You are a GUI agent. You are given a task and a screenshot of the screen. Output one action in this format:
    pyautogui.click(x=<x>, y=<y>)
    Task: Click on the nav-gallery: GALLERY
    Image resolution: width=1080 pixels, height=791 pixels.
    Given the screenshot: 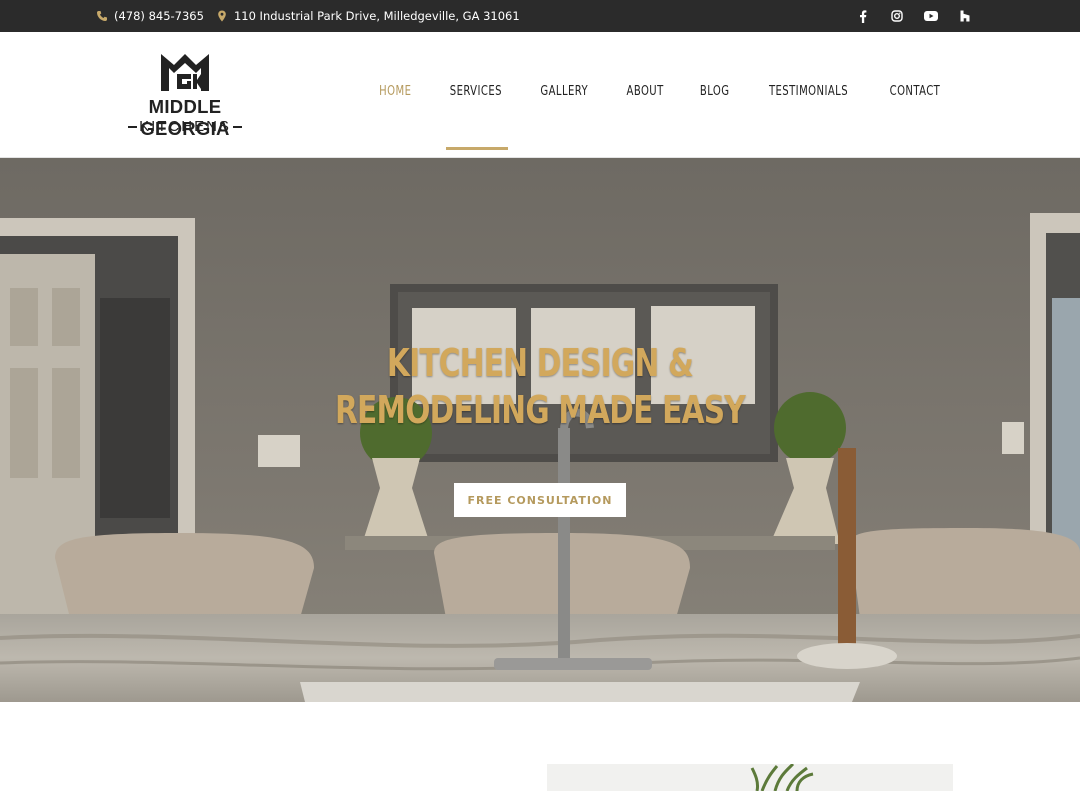 What is the action you would take?
    pyautogui.click(x=564, y=91)
    